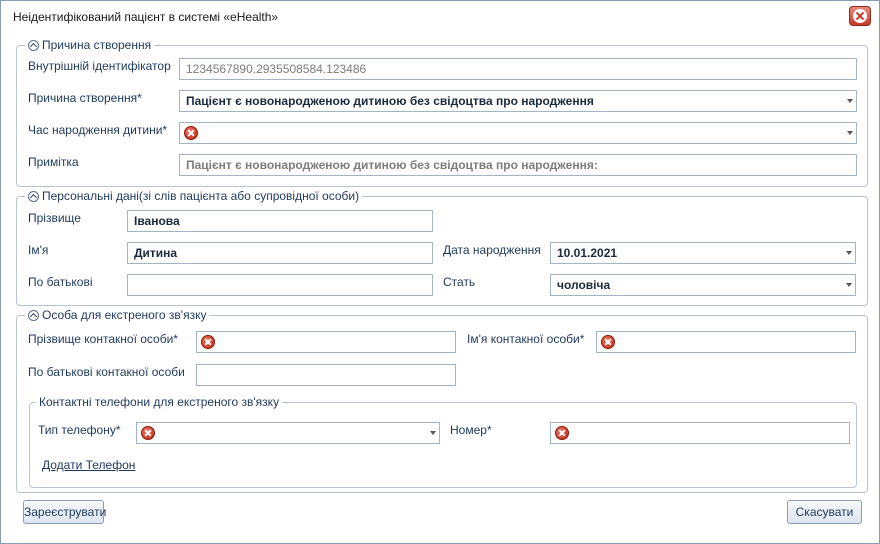  I want to click on internal-id-label: Внутрішній ідентифікатор, so click(99, 66).